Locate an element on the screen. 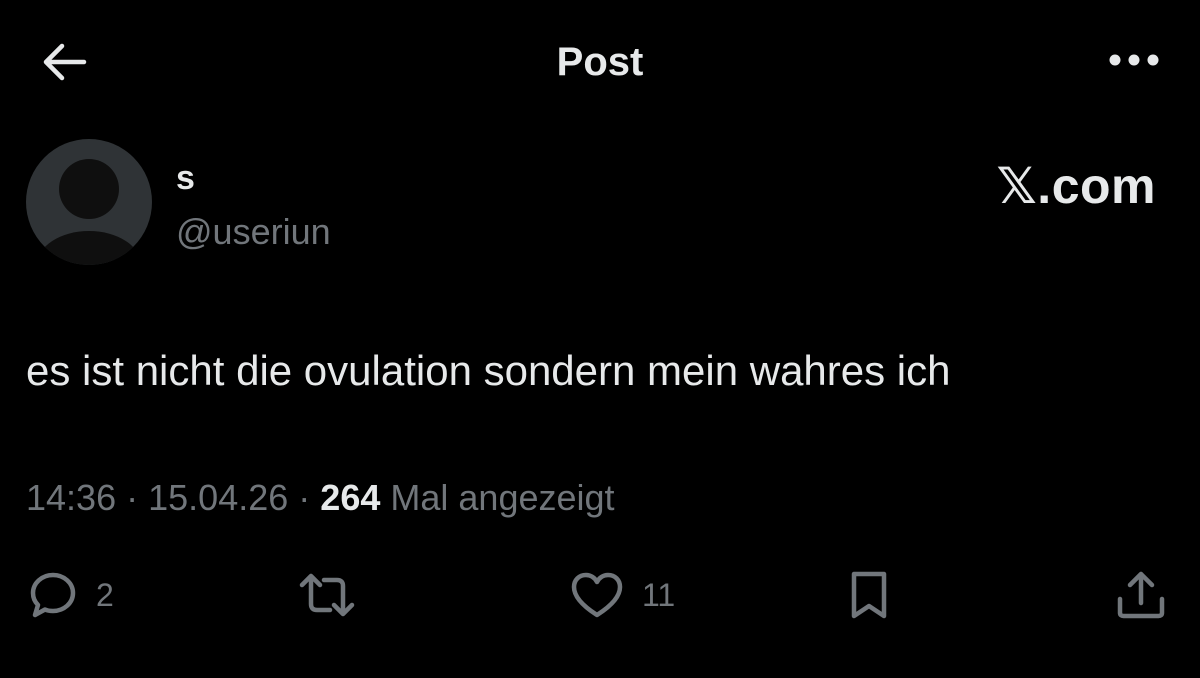  author-handle: @useriun is located at coordinates (253, 232).